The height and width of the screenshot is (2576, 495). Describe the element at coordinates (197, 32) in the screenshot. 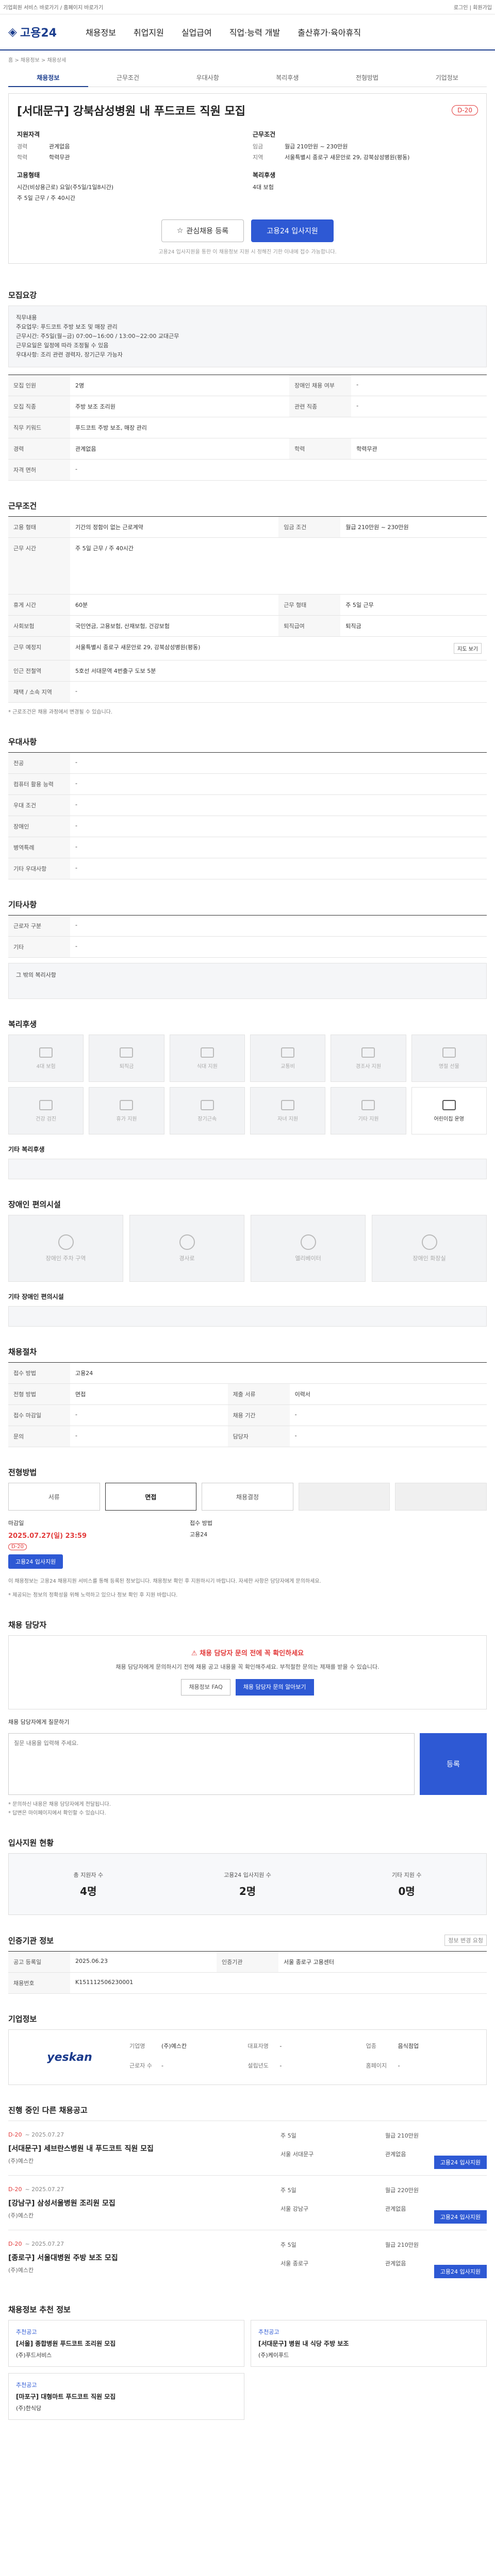

I see `nav-unemployment: 실업급여` at that location.